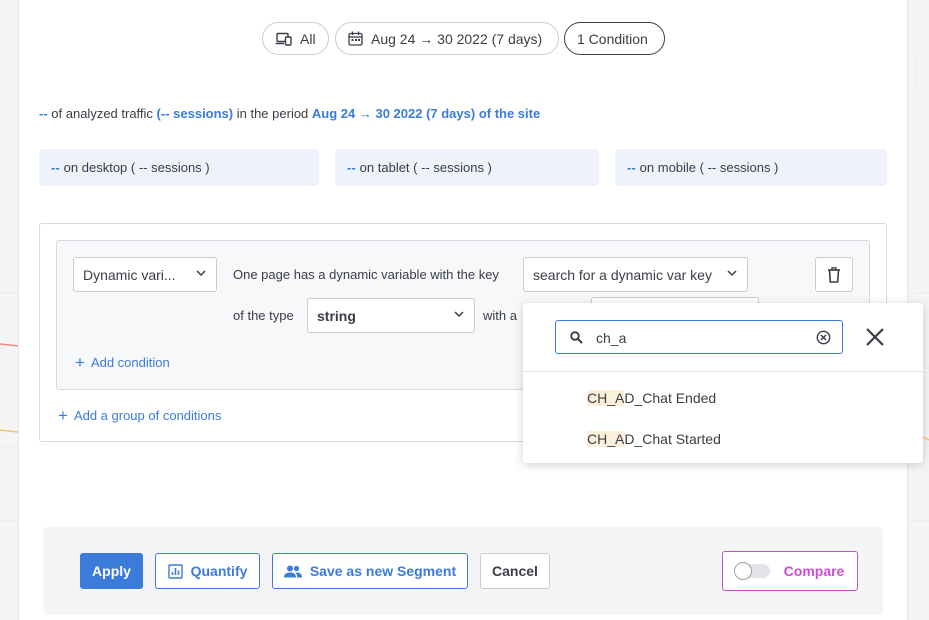 The width and height of the screenshot is (929, 620). Describe the element at coordinates (823, 337) in the screenshot. I see `clear-search-icon` at that location.